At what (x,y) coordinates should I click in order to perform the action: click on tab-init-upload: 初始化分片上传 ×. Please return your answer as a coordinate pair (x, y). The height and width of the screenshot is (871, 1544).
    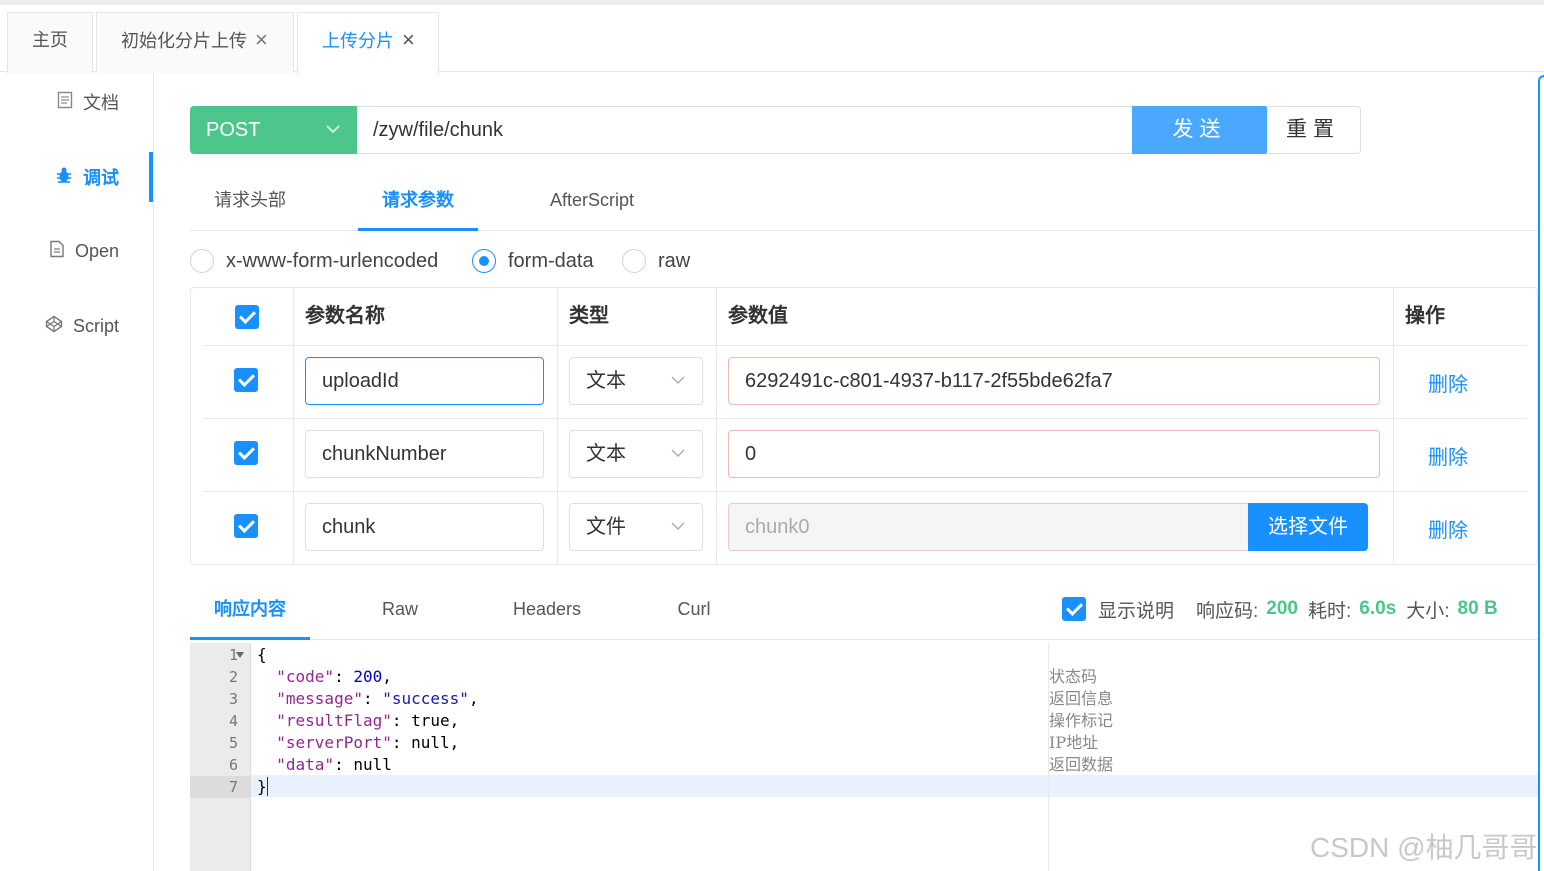
    Looking at the image, I should click on (195, 42).